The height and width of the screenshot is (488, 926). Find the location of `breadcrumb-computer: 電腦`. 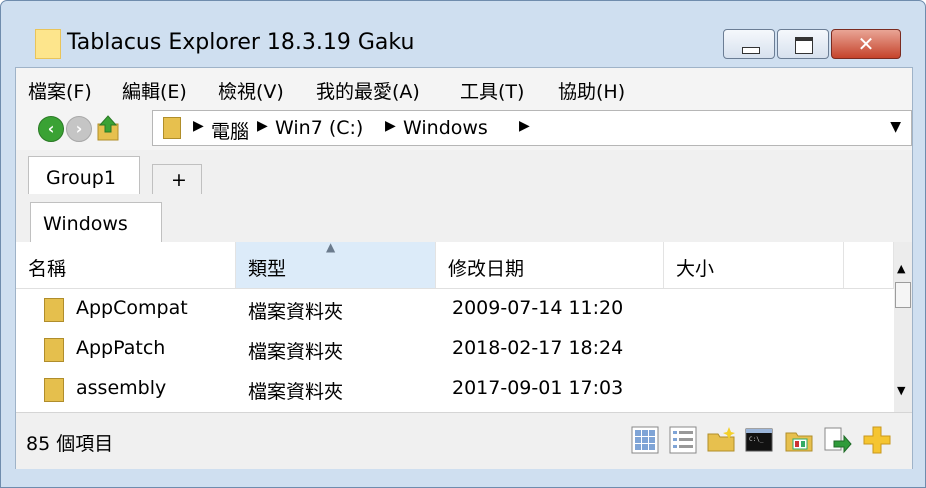

breadcrumb-computer: 電腦 is located at coordinates (230, 130).